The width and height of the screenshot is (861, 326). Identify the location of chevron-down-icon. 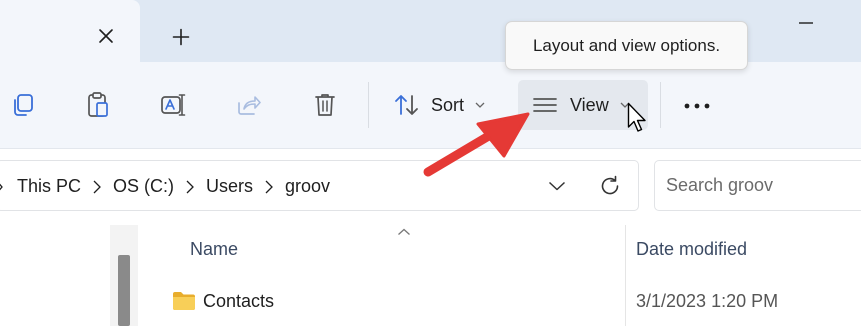
(557, 186).